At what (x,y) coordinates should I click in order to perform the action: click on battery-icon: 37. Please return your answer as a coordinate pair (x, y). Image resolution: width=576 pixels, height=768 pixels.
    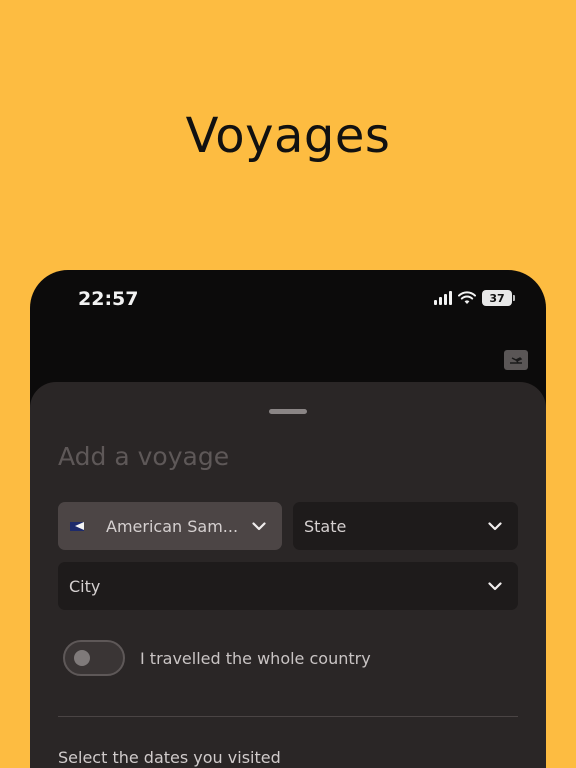
    Looking at the image, I should click on (498, 298).